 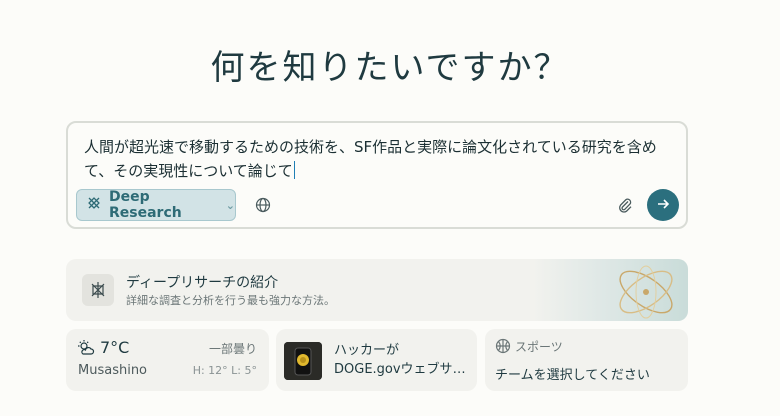 What do you see at coordinates (572, 375) in the screenshot?
I see `select-team-text: チームを選択してください` at bounding box center [572, 375].